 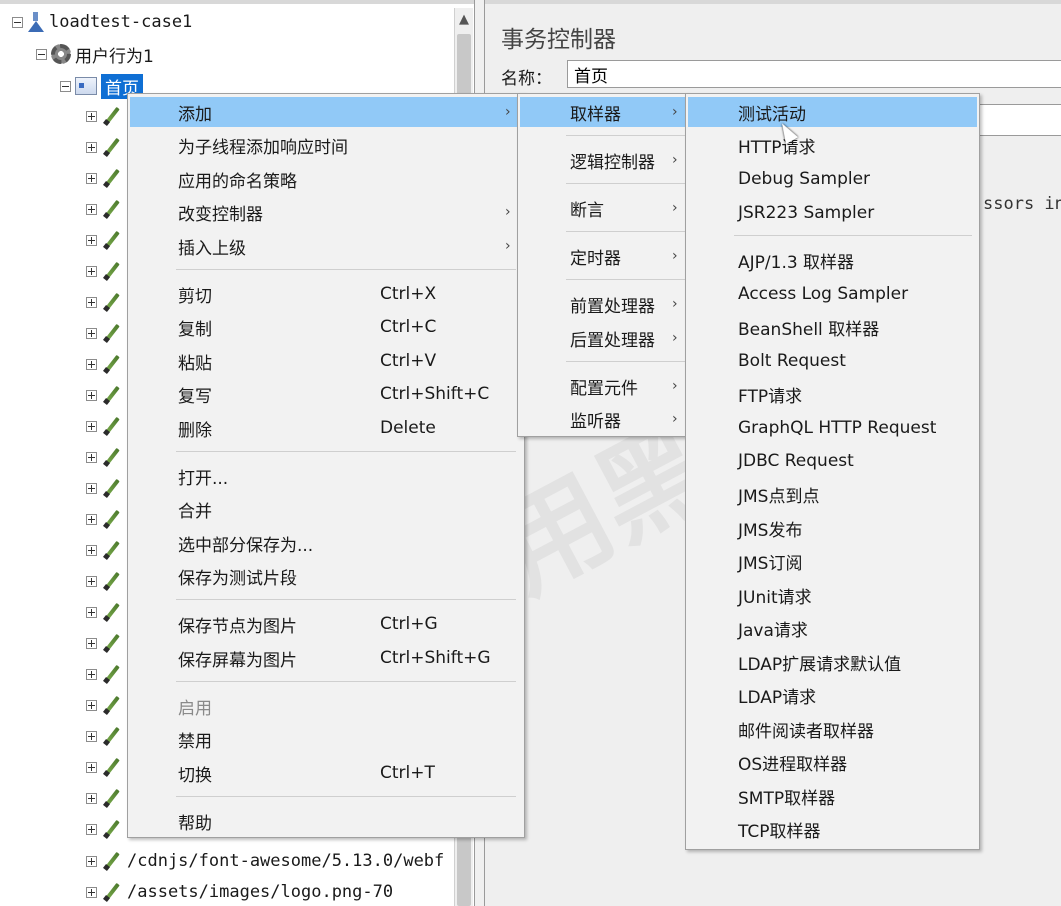 I want to click on sampler-menu-item: BeanShell 取样器, so click(x=832, y=327).